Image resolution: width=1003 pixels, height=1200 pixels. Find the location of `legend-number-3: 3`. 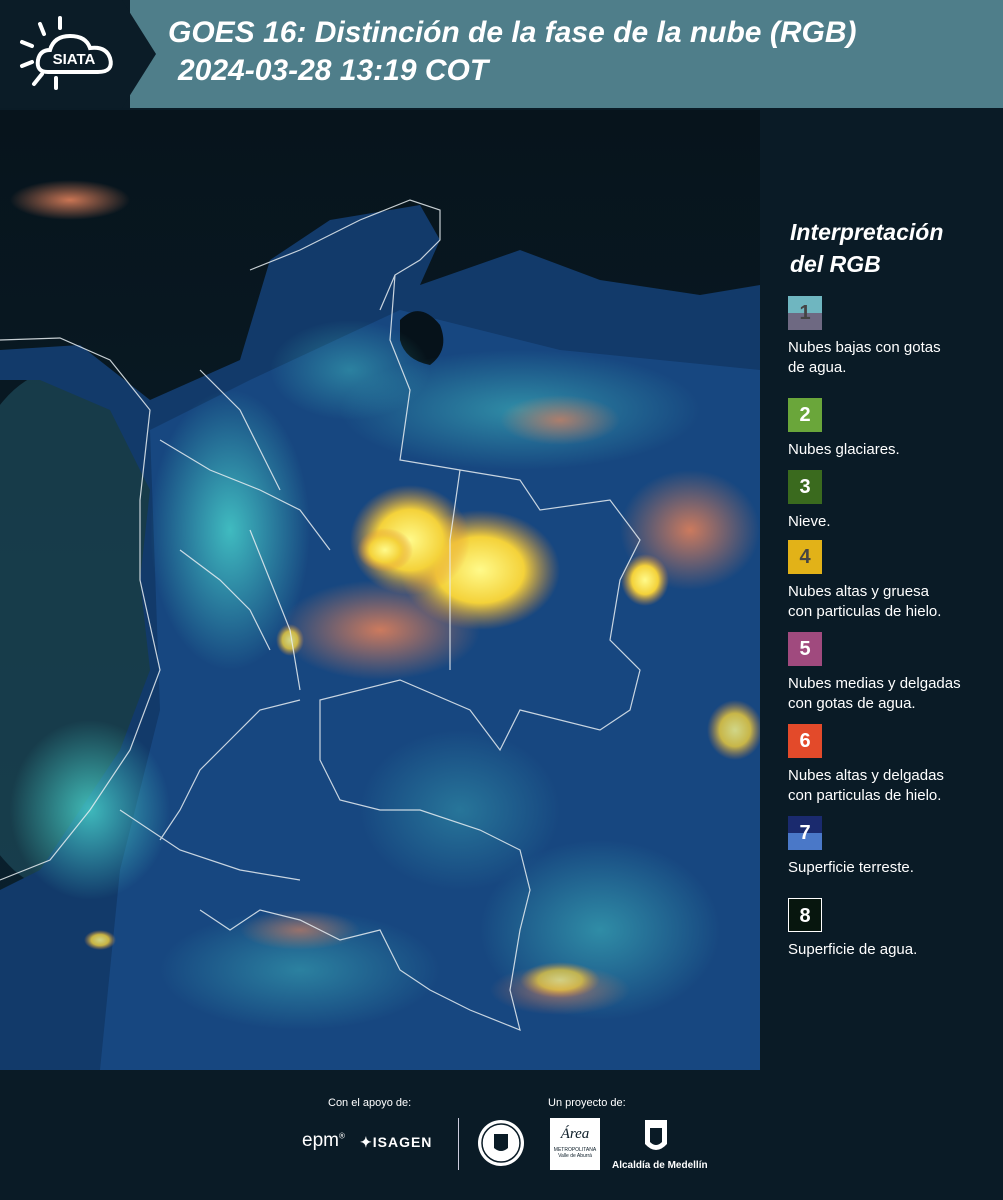

legend-number-3: 3 is located at coordinates (805, 487).